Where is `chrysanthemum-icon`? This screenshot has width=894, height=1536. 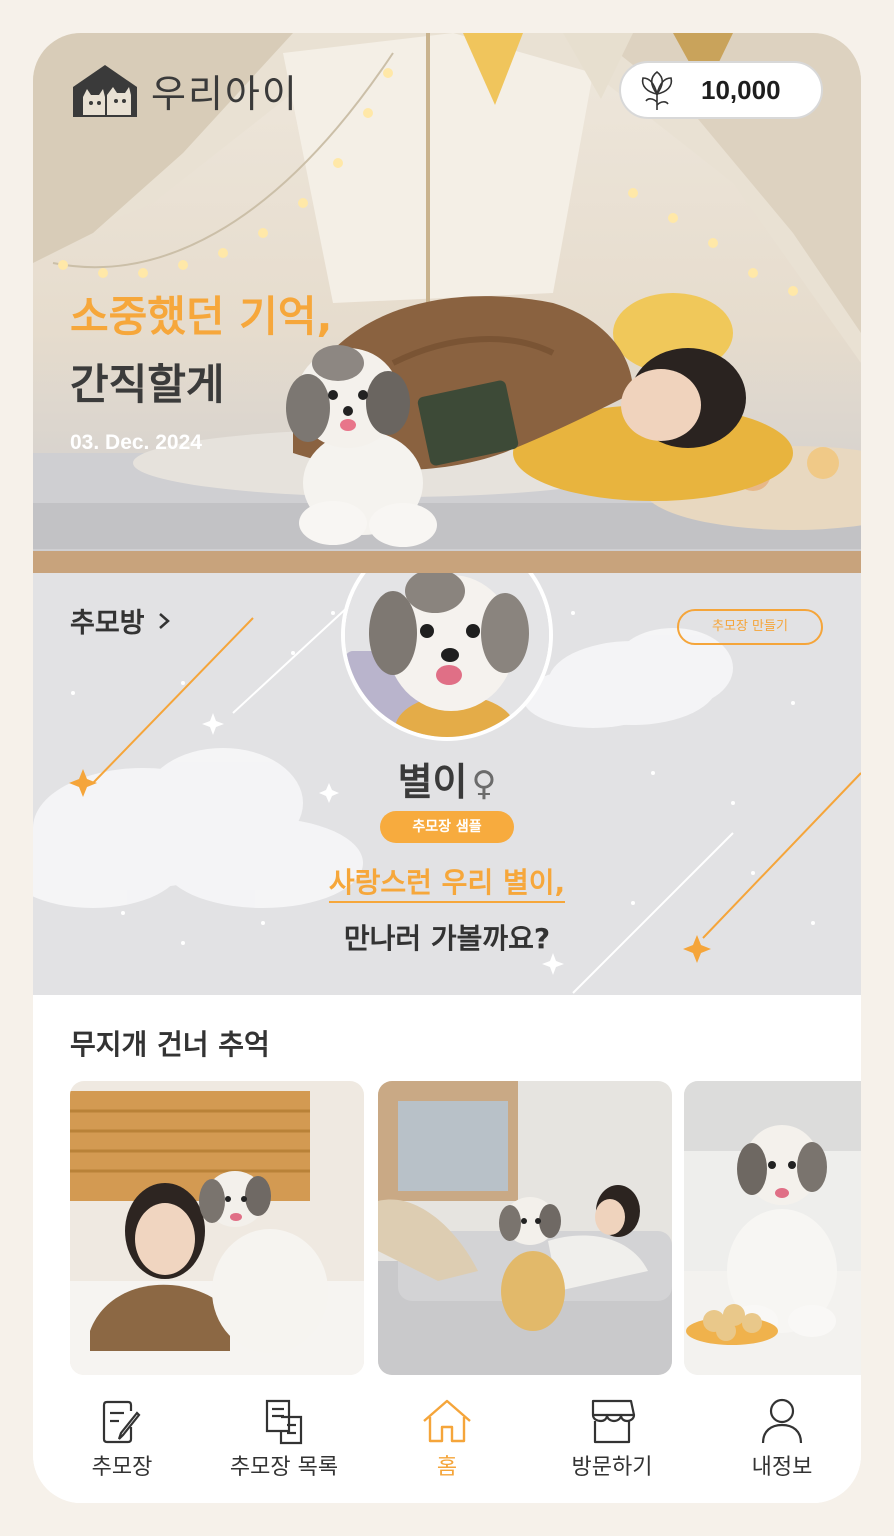
chrysanthemum-icon is located at coordinates (657, 90).